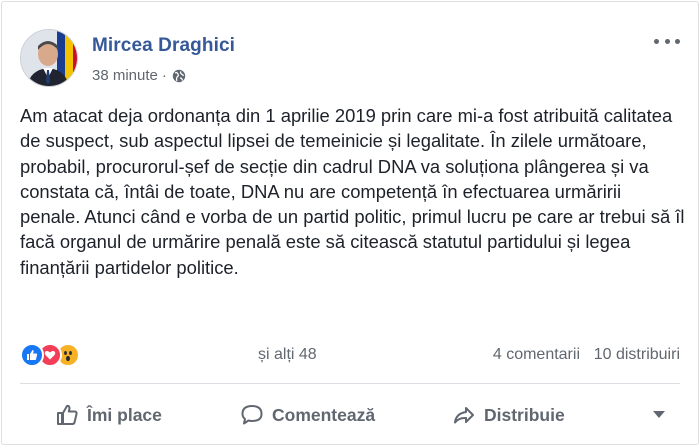  Describe the element at coordinates (50, 356) in the screenshot. I see `reaction-icons` at that location.